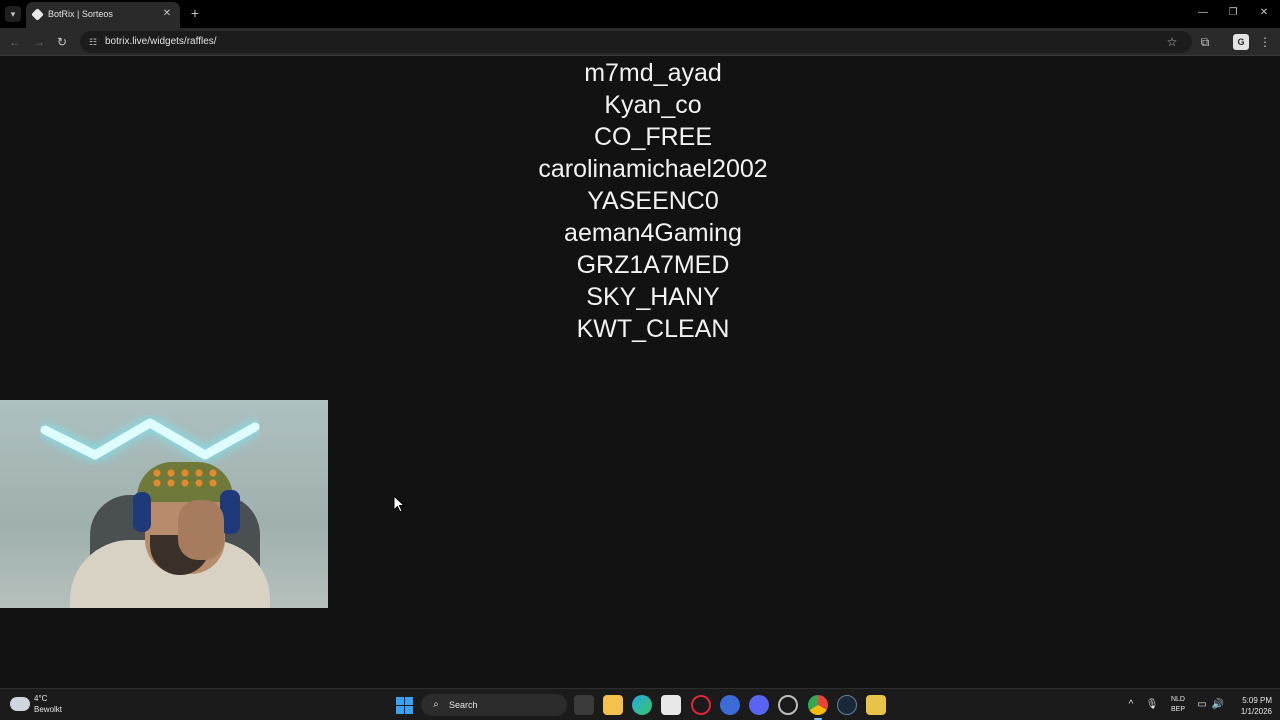 The width and height of the screenshot is (1280, 720). Describe the element at coordinates (640, 14) in the screenshot. I see `tab-strip: ▾ BotRix | Sorteos ✕ + — ❐ ✕` at that location.